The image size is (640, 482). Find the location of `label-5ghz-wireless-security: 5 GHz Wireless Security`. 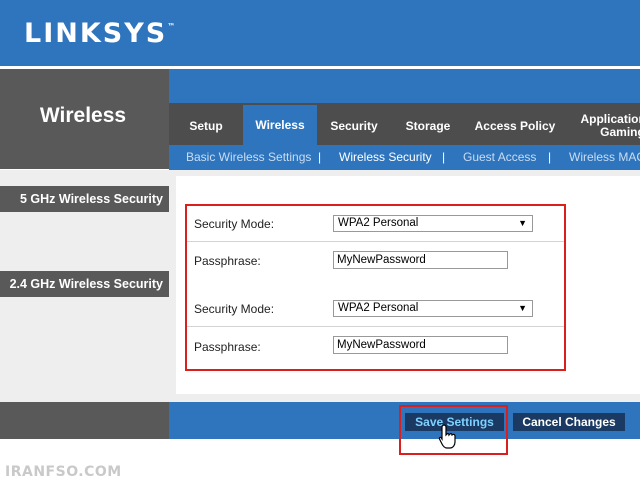

label-5ghz-wireless-security: 5 GHz Wireless Security is located at coordinates (84, 199).